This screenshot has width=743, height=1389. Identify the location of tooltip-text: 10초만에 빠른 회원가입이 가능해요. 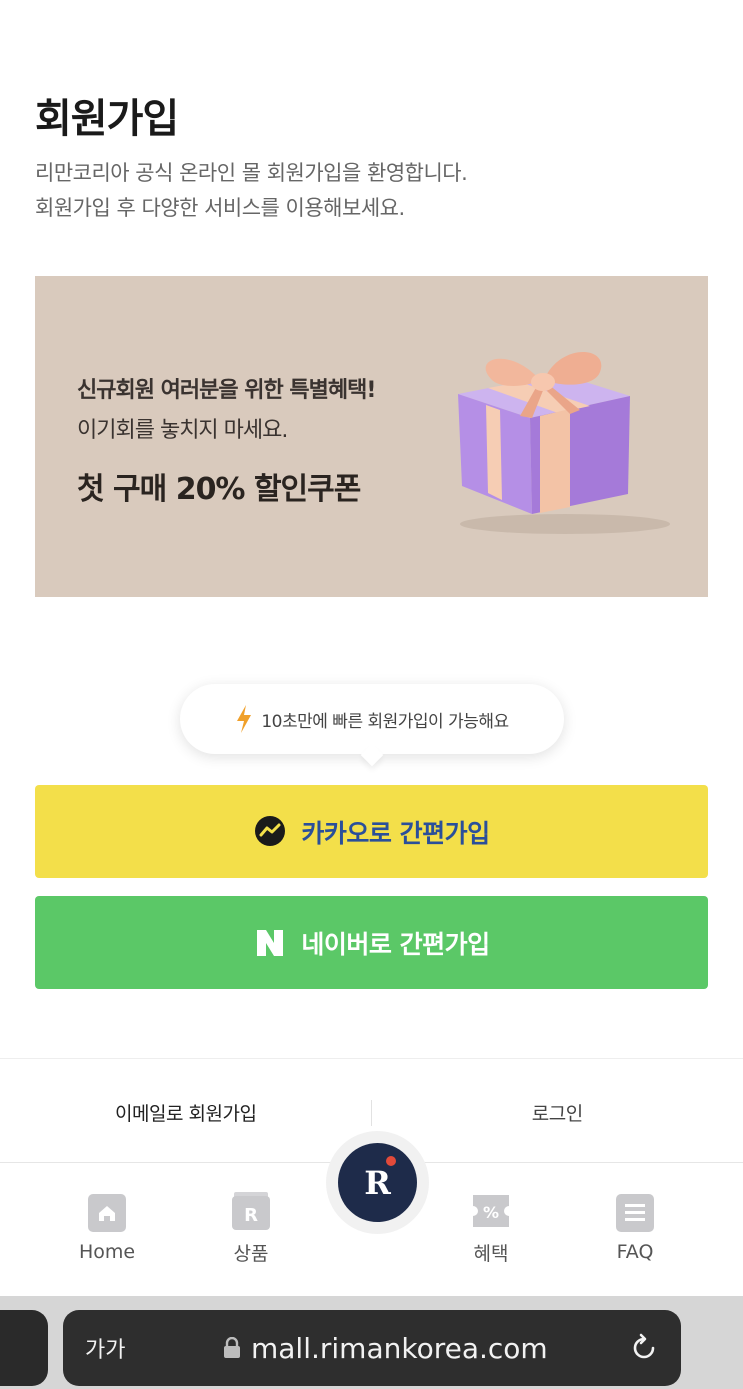
(385, 721).